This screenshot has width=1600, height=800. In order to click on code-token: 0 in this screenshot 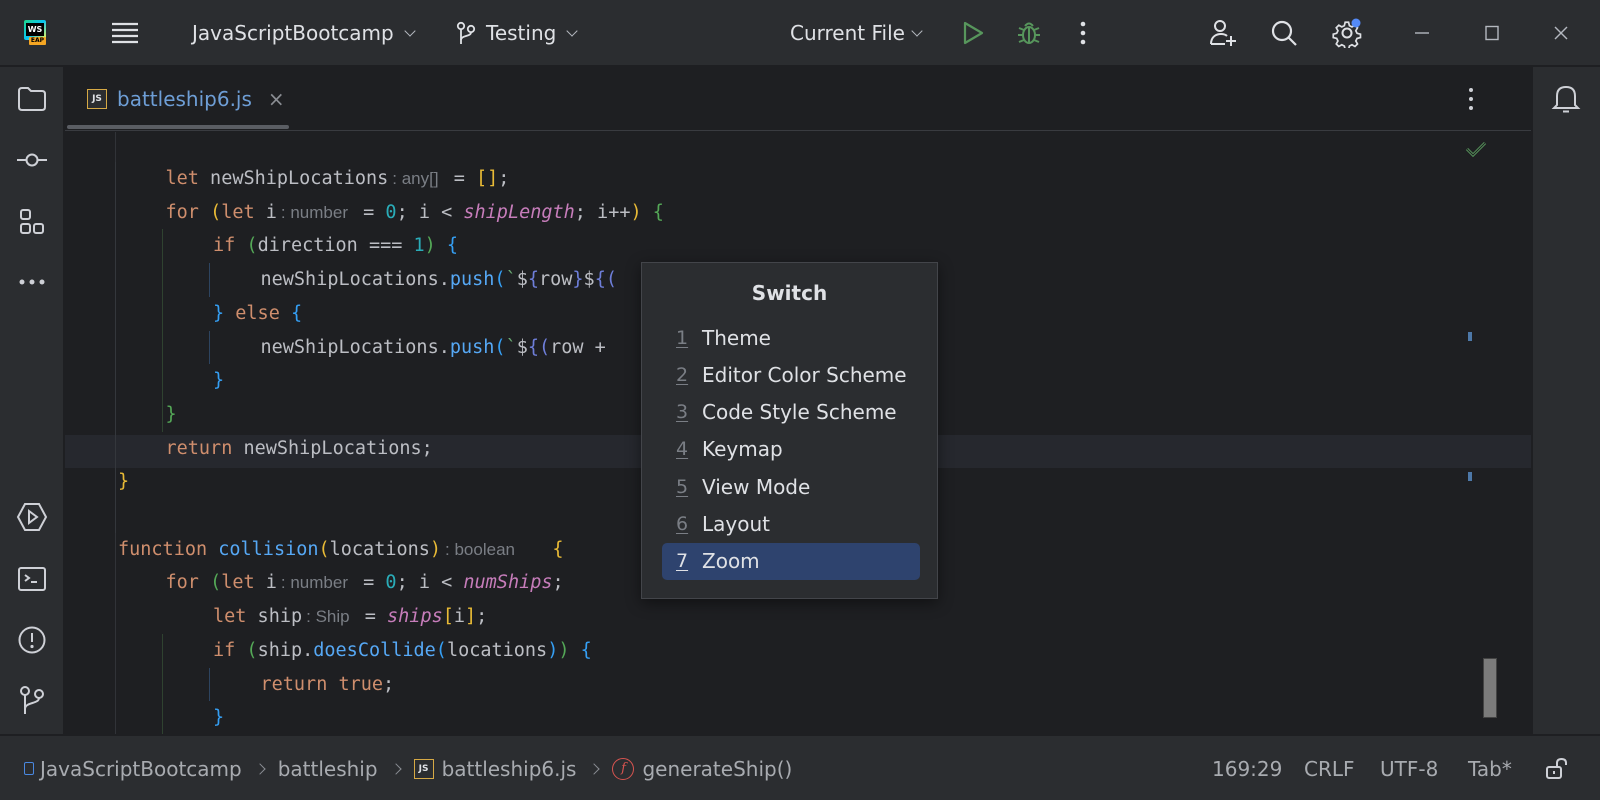, I will do `click(391, 212)`.